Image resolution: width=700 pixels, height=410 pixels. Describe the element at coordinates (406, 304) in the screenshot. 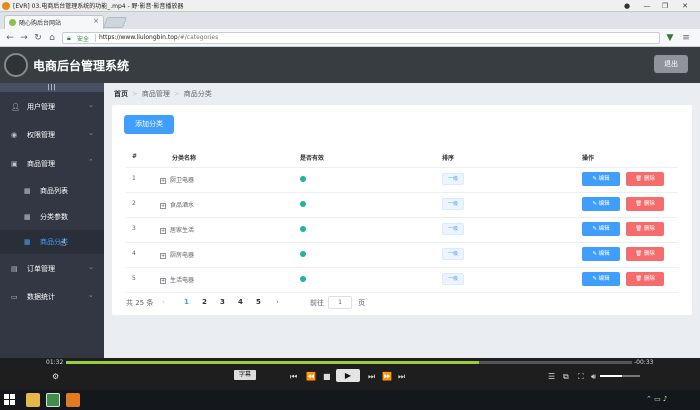

I see `pagination: 共 25 条 ‹ 1 2 3 4 5 › 前往 1 页` at that location.